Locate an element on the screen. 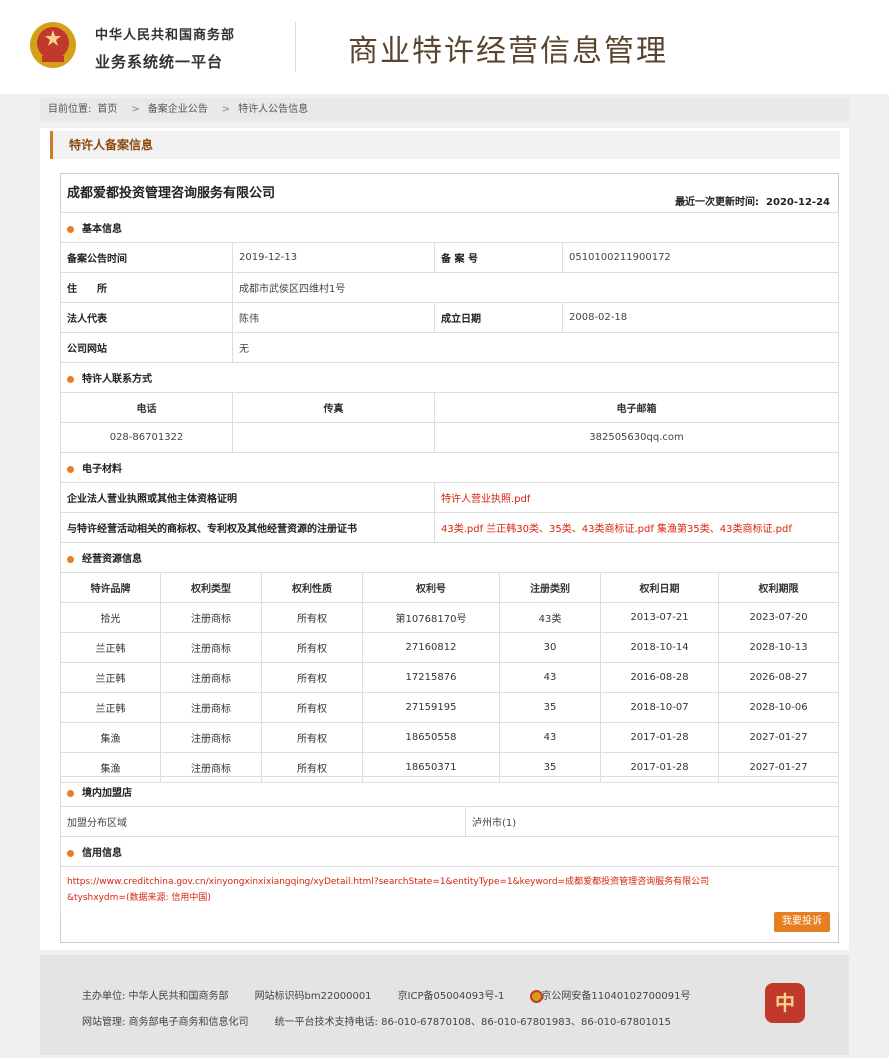  resources-header-row: 特许品牌 权利类型 权利性质 权利号 注册类别 权利日期 权利期限 is located at coordinates (449, 587).